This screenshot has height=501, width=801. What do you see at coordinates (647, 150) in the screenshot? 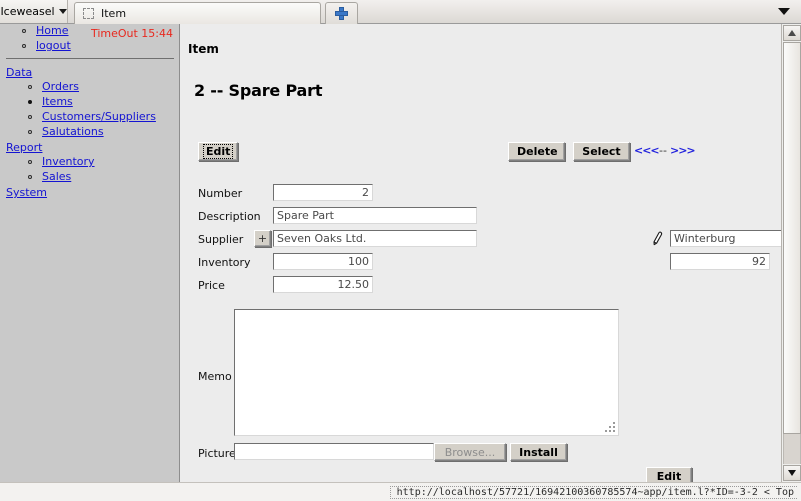
I see `previous-record-link: <<<` at bounding box center [647, 150].